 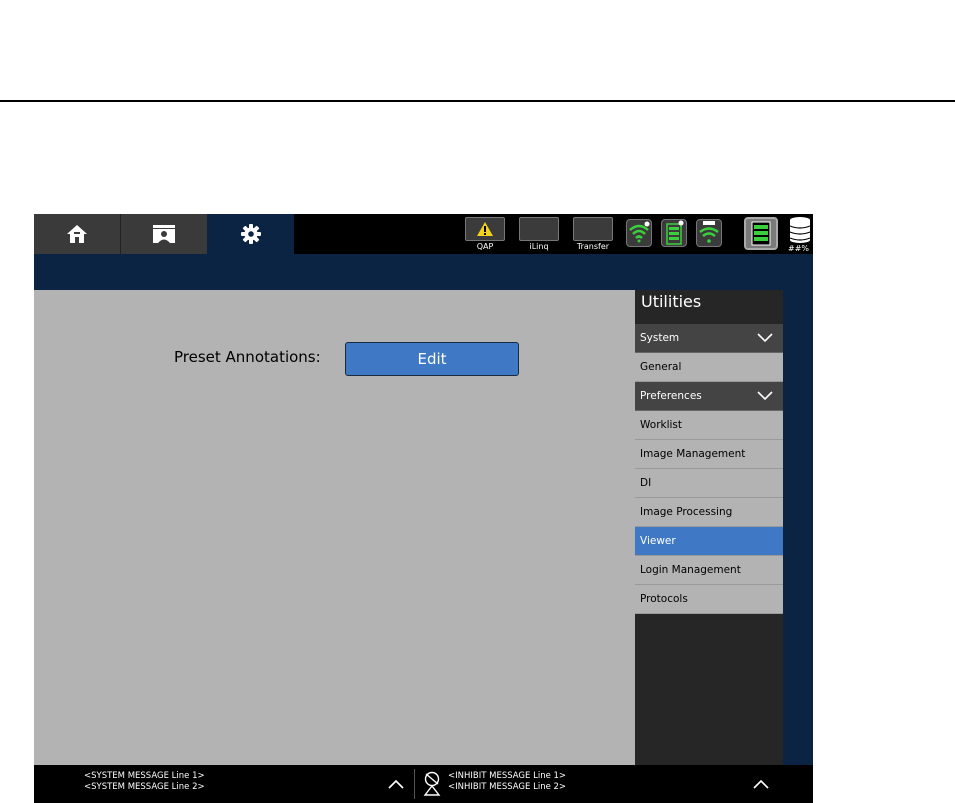 I want to click on tab-home, so click(x=77, y=234).